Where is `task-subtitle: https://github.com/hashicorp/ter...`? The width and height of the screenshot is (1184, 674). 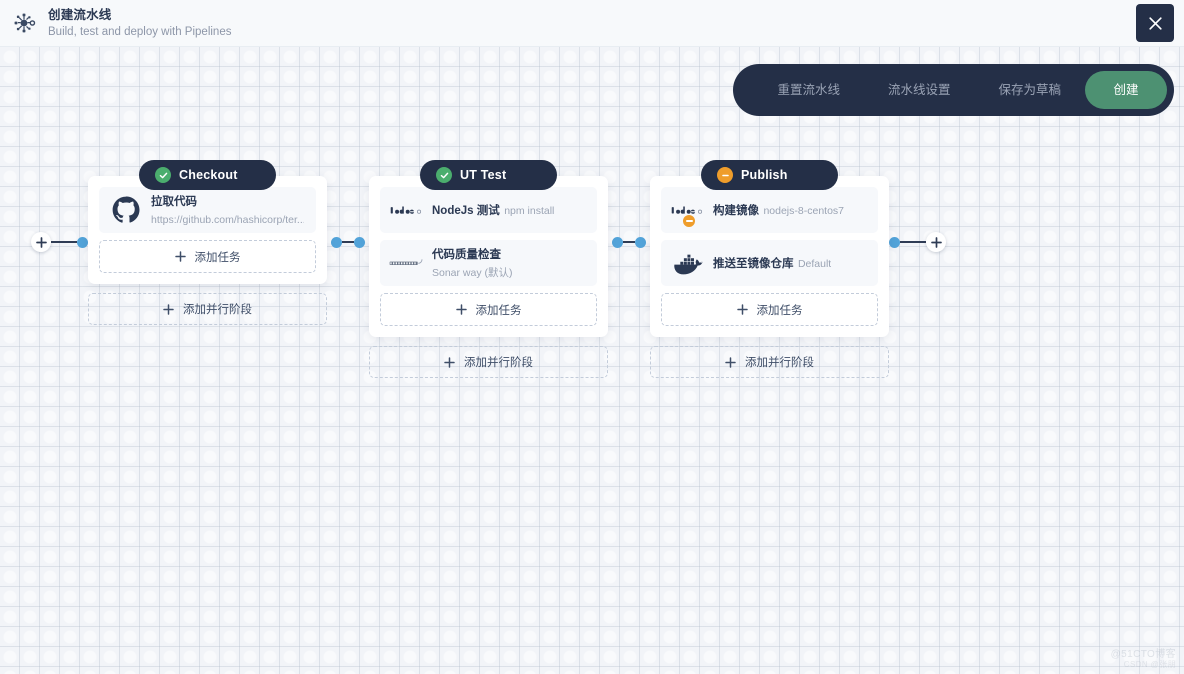 task-subtitle: https://github.com/hashicorp/ter... is located at coordinates (227, 220).